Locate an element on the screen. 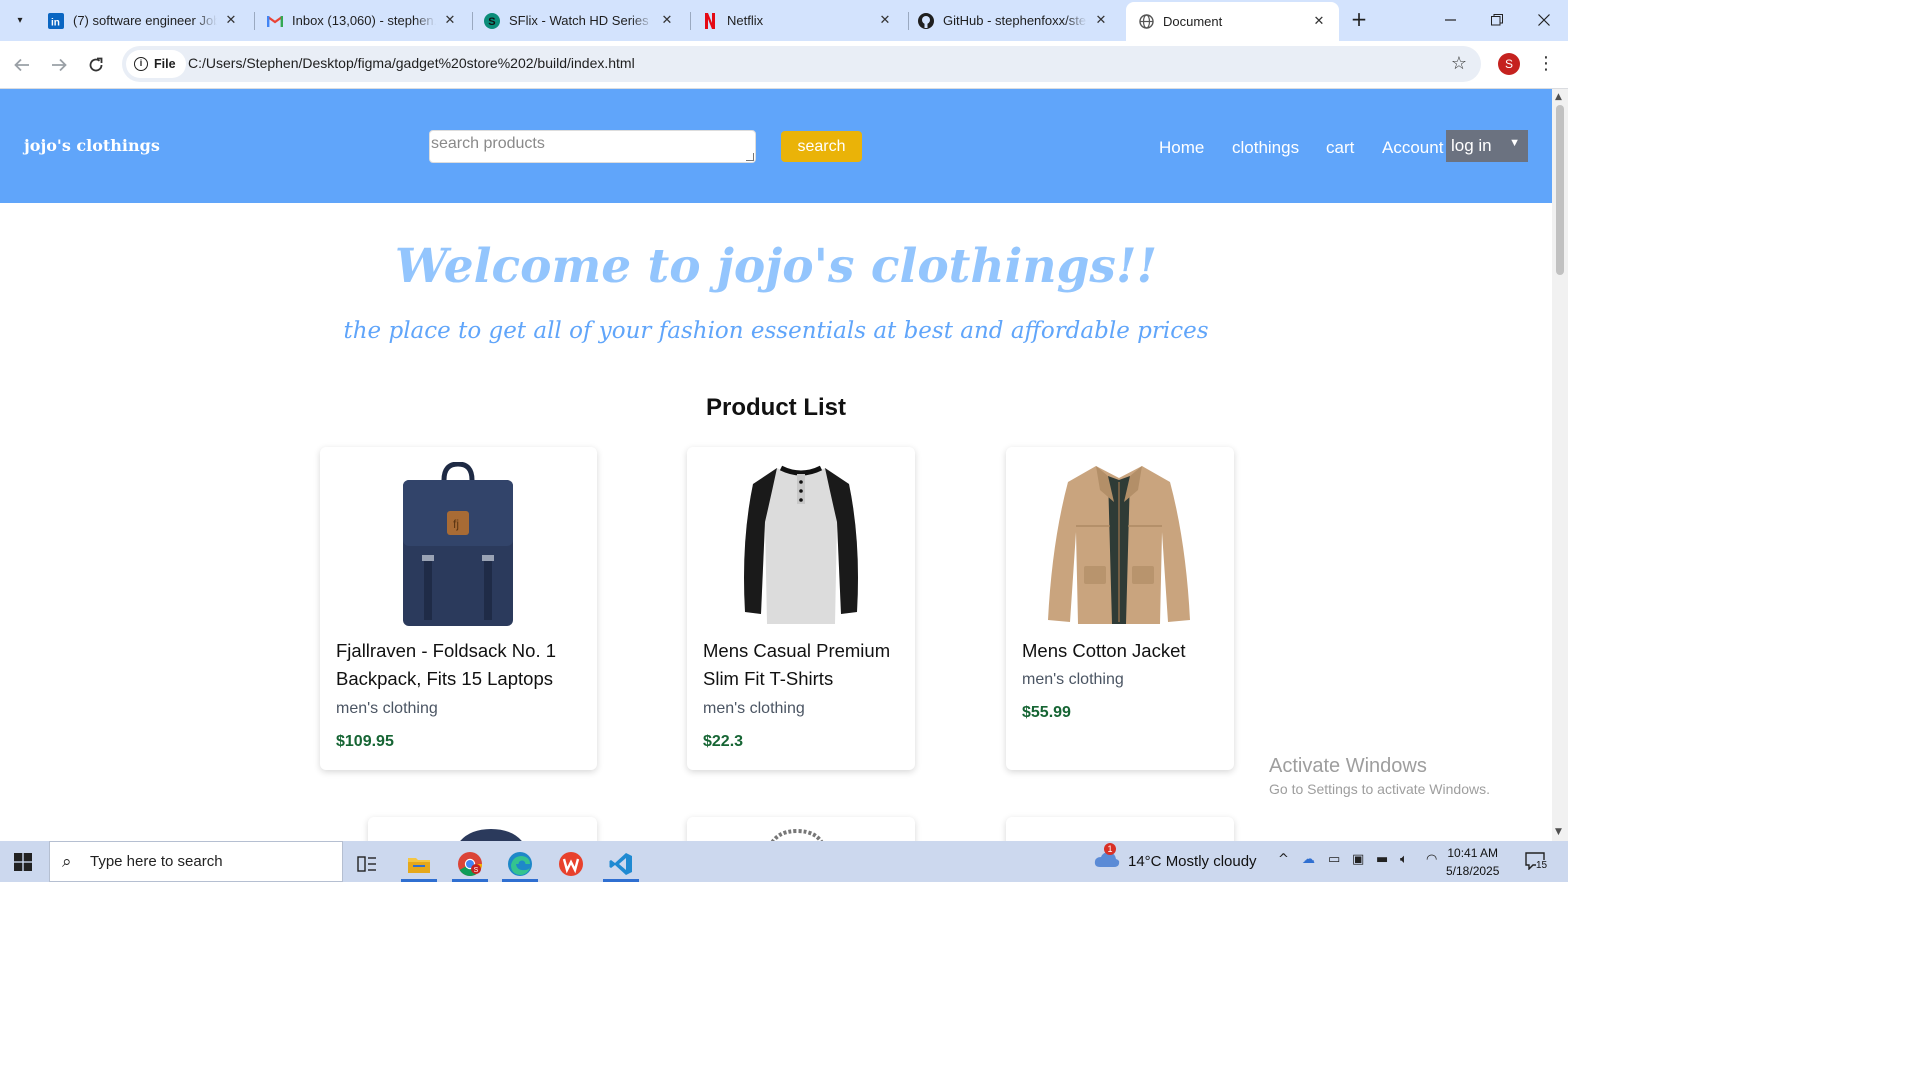 The image size is (1920, 1080). scroll-down-arrow-icon: ▼ is located at coordinates (1558, 832).